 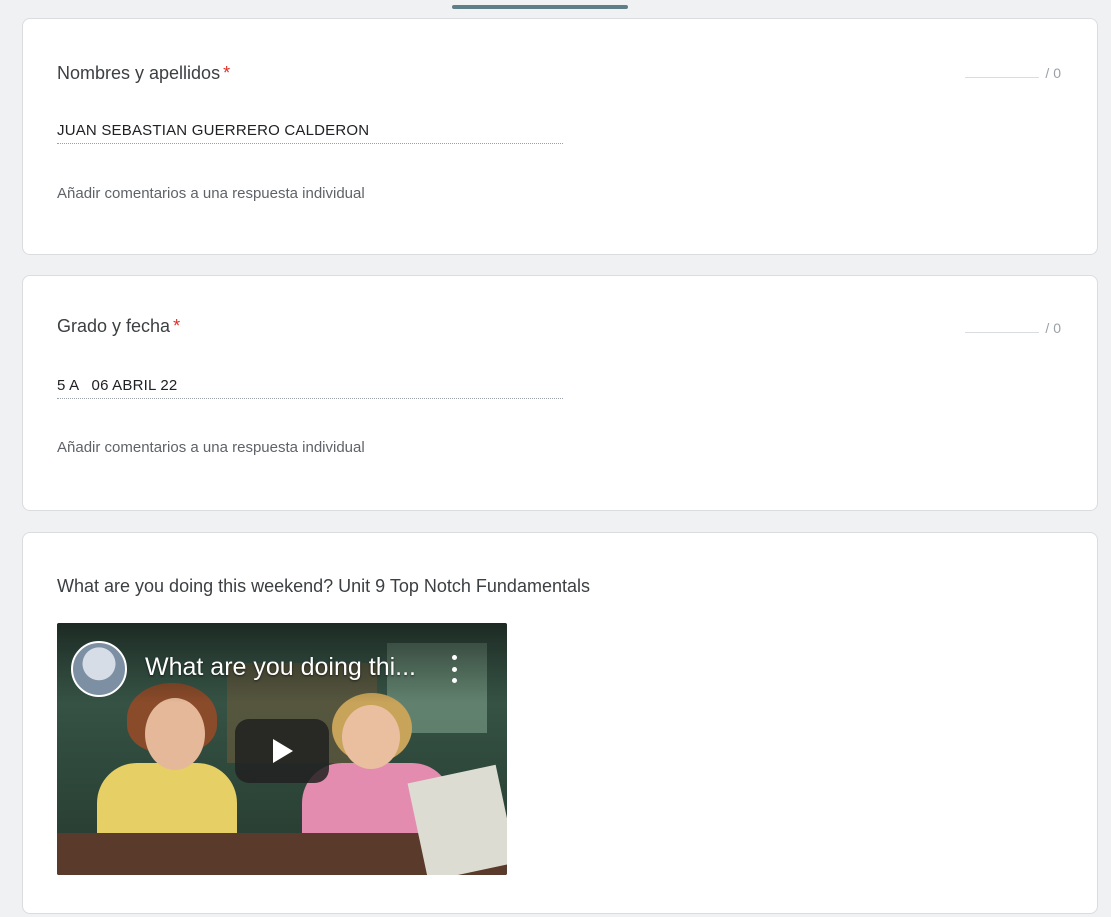 What do you see at coordinates (99, 669) in the screenshot?
I see `channel-avatar` at bounding box center [99, 669].